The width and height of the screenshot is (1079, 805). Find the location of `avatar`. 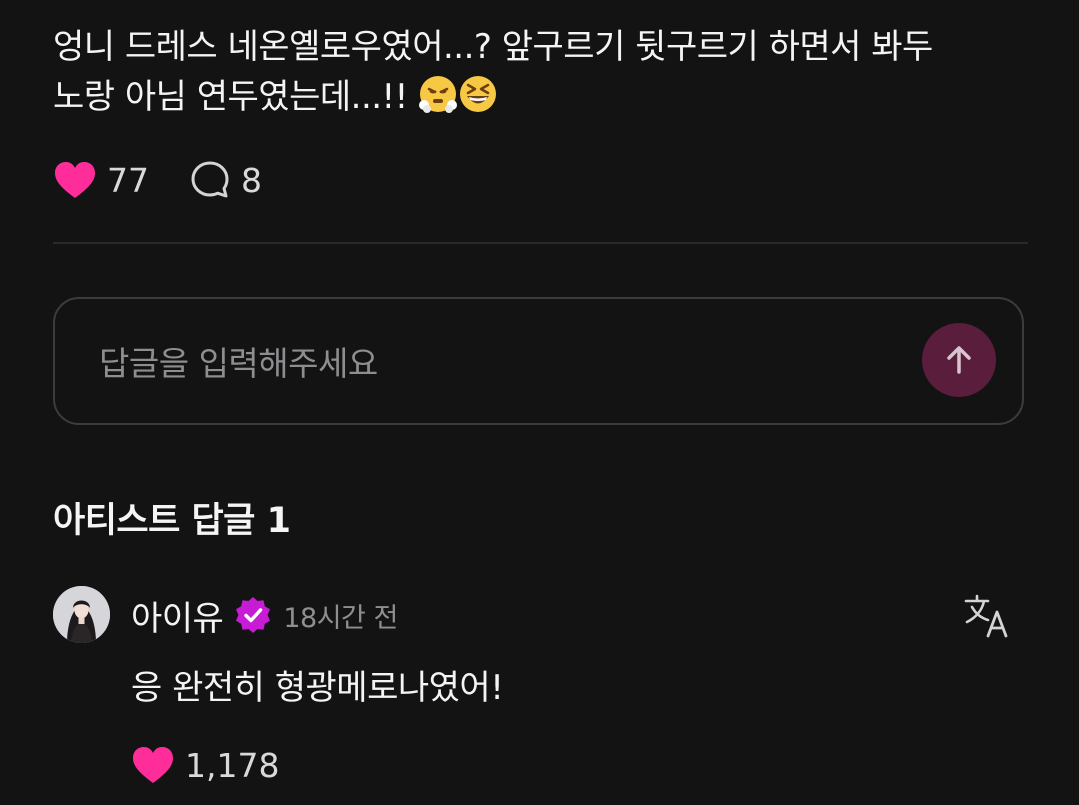

avatar is located at coordinates (81, 614).